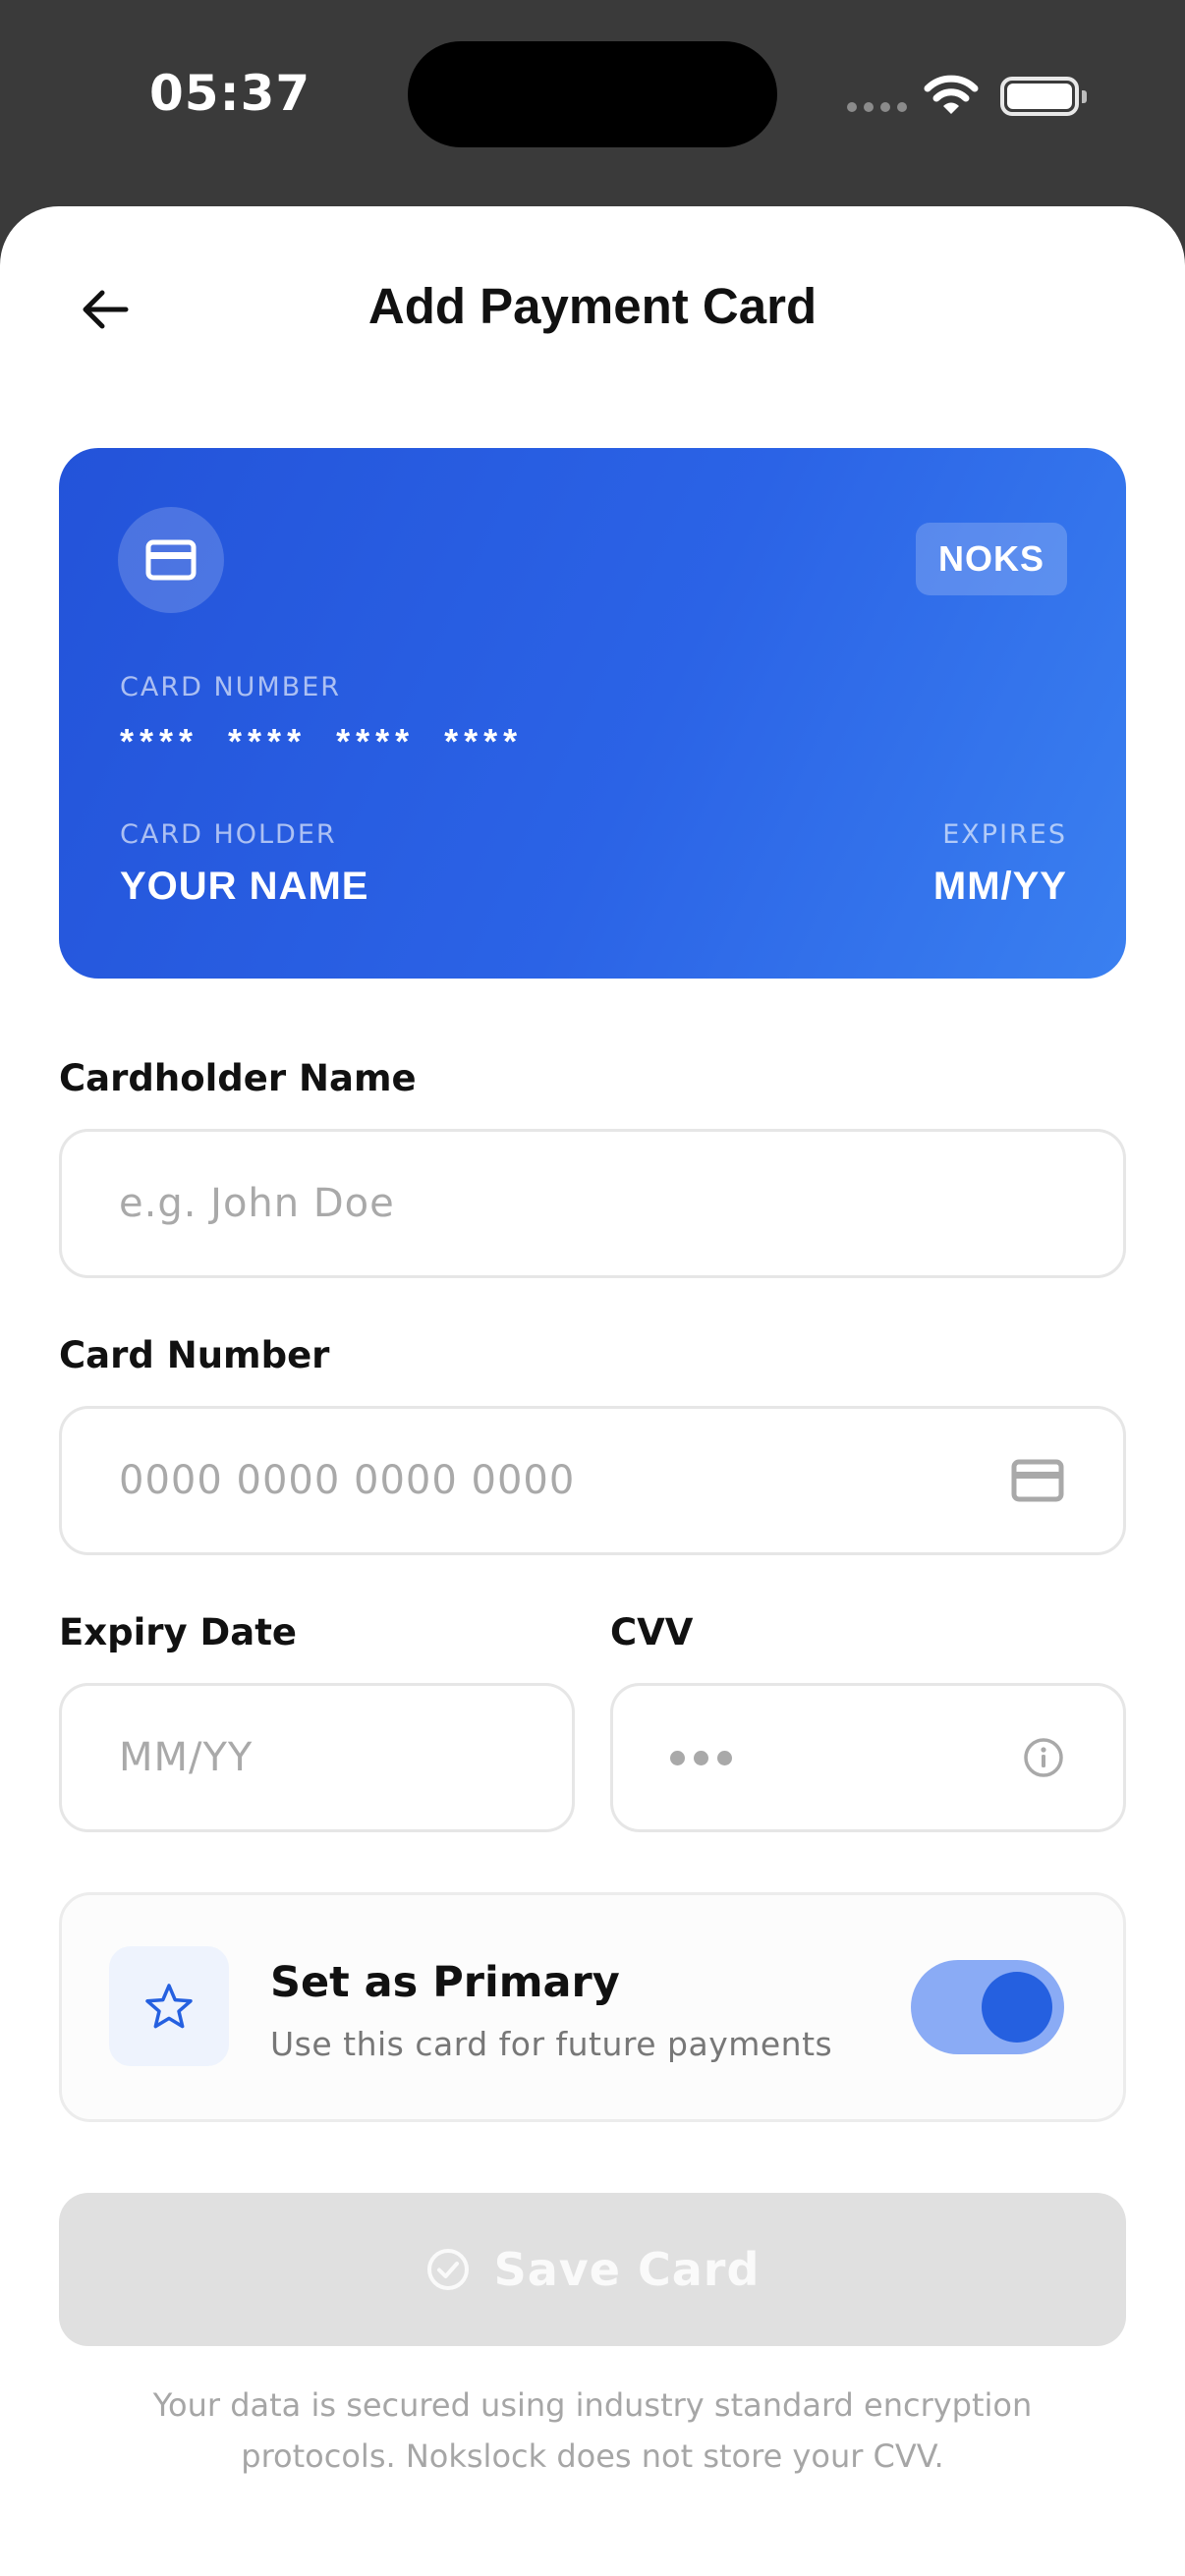 The height and width of the screenshot is (2576, 1185). I want to click on page-title: Add Payment Card, so click(592, 306).